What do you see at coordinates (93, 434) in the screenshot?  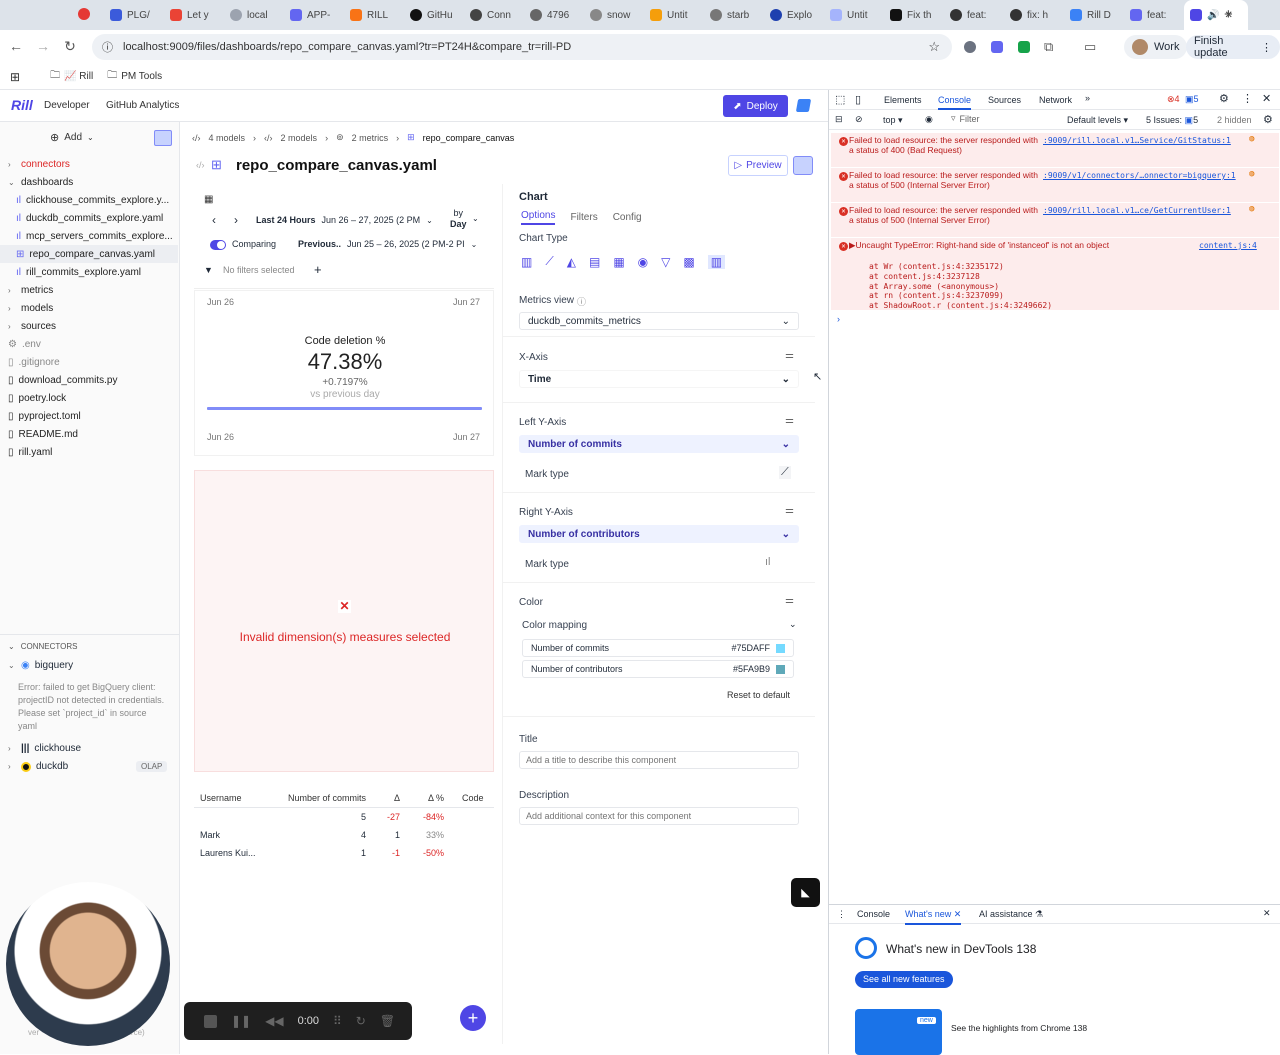 I see `tree-file: ▯ README.md` at bounding box center [93, 434].